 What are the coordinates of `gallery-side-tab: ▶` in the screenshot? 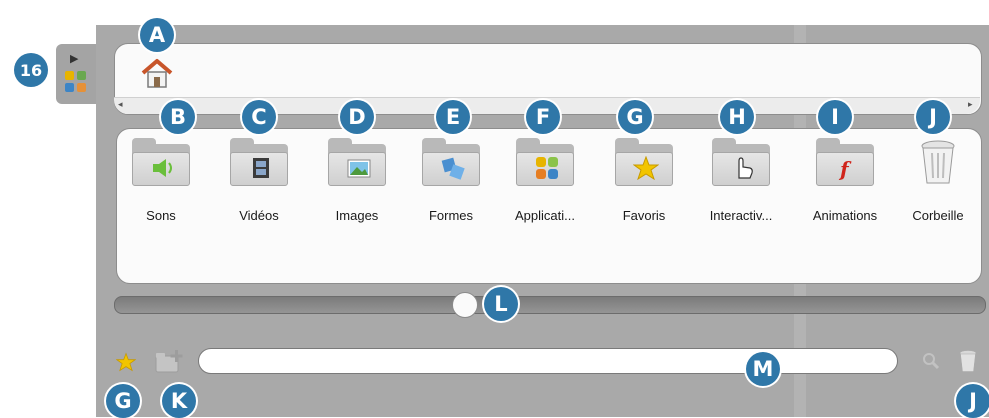 It's located at (76, 74).